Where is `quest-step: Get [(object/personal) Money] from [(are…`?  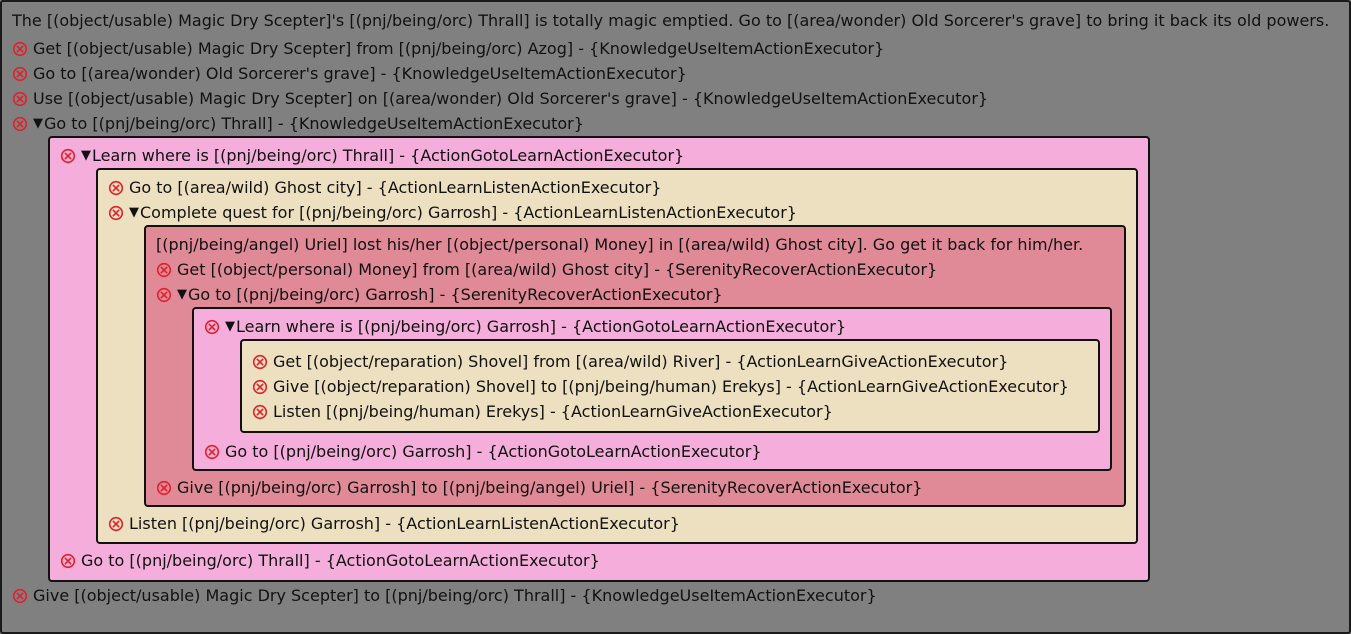
quest-step: Get [(object/personal) Money] from [(are… is located at coordinates (635, 269).